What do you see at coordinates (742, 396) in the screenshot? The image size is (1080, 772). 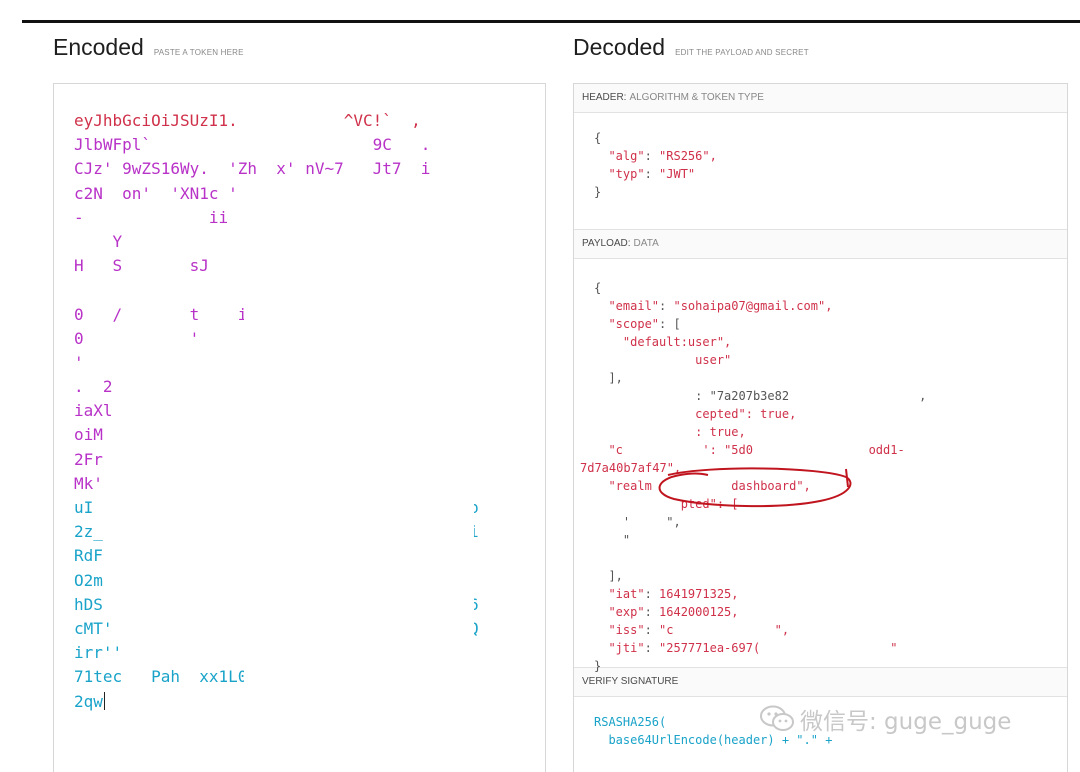 I see `json-fragment: : "7a207b3e82` at bounding box center [742, 396].